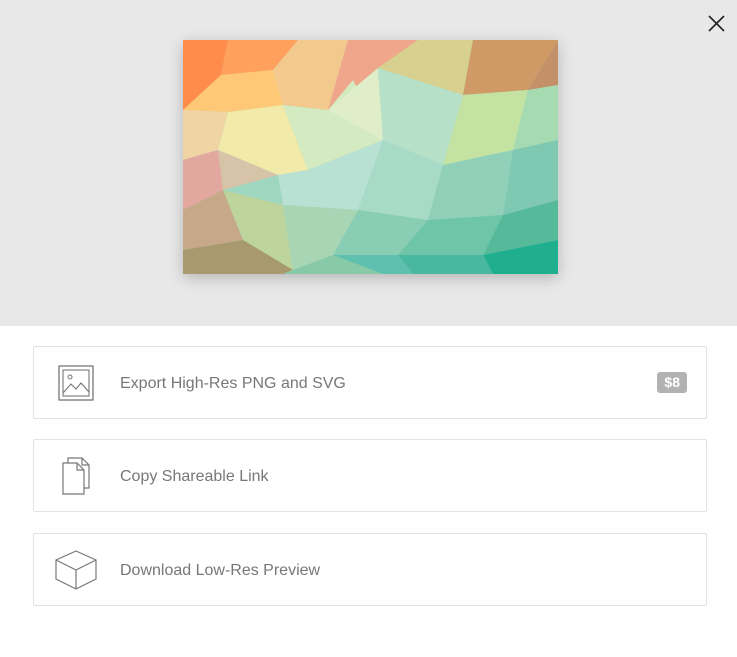 The image size is (737, 657). Describe the element at coordinates (194, 476) in the screenshot. I see `copy-link-label: Copy Shareable Link` at that location.